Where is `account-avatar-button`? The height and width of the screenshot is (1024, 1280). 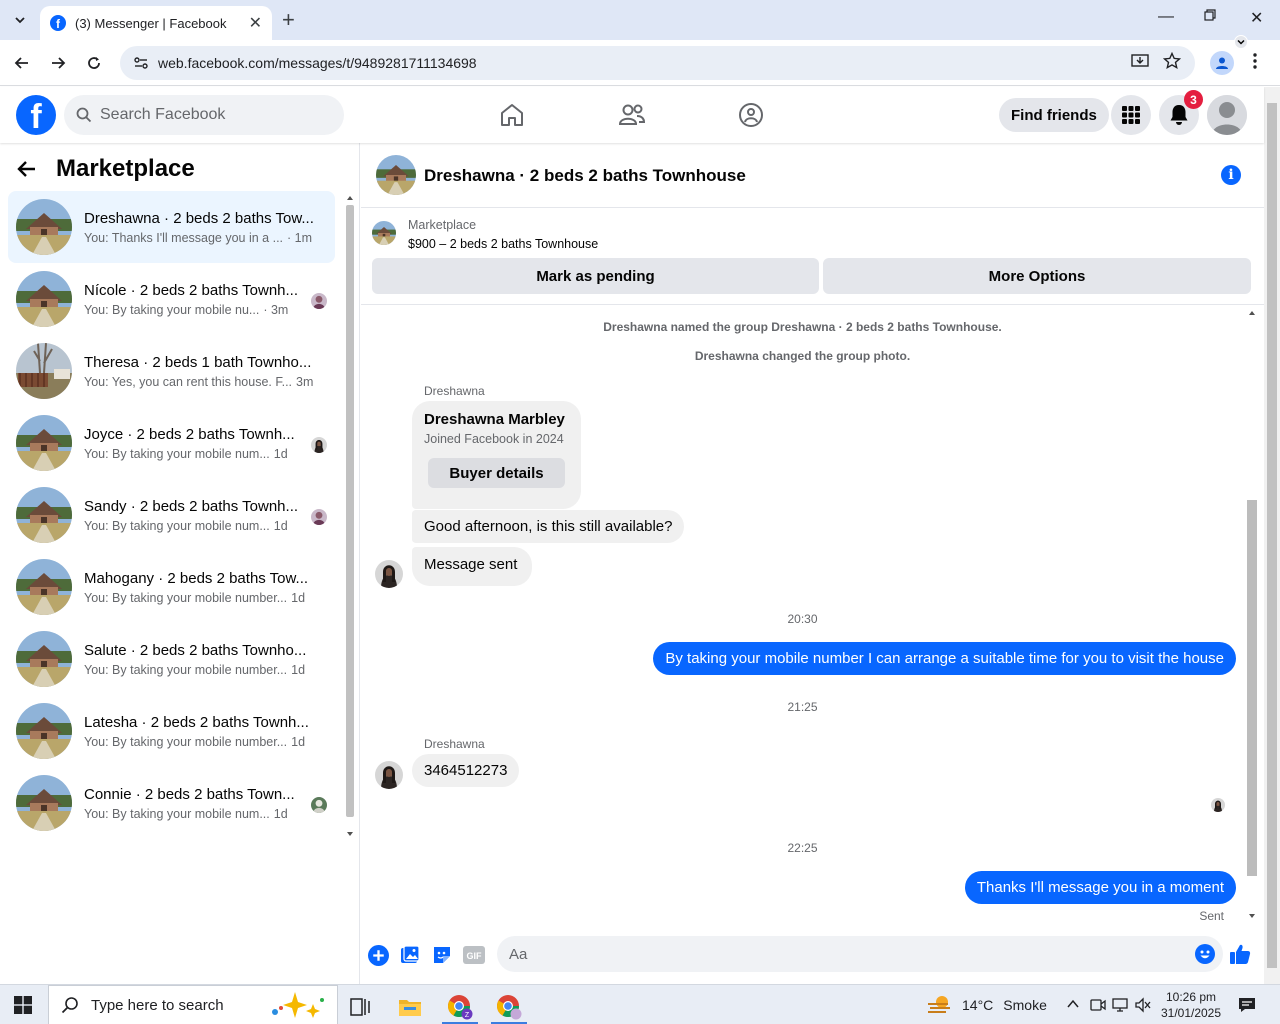 account-avatar-button is located at coordinates (1227, 115).